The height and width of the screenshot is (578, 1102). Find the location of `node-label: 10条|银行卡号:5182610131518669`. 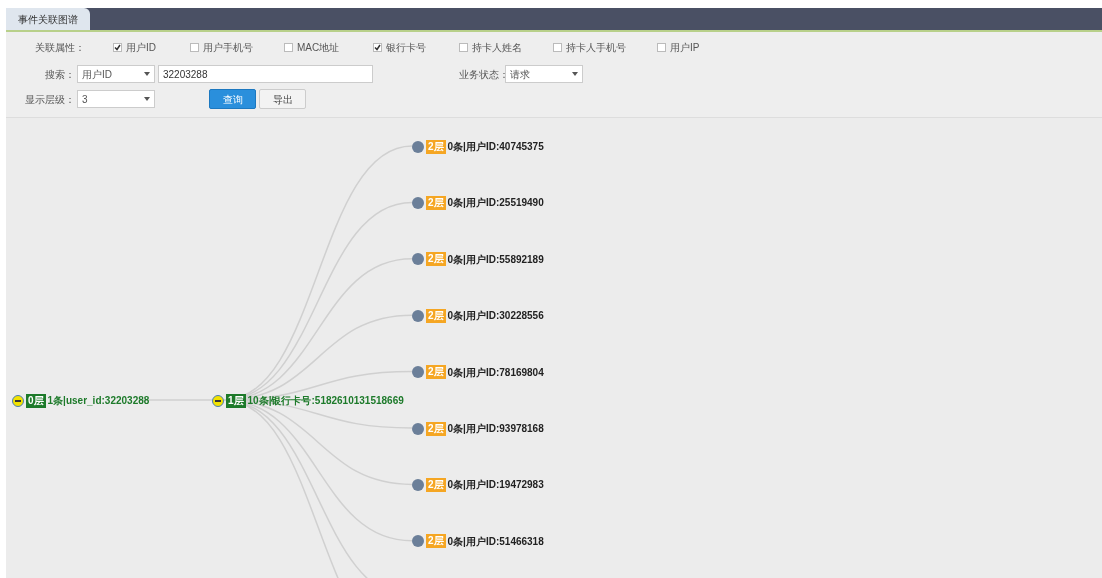

node-label: 10条|银行卡号:5182610131518669 is located at coordinates (325, 401).